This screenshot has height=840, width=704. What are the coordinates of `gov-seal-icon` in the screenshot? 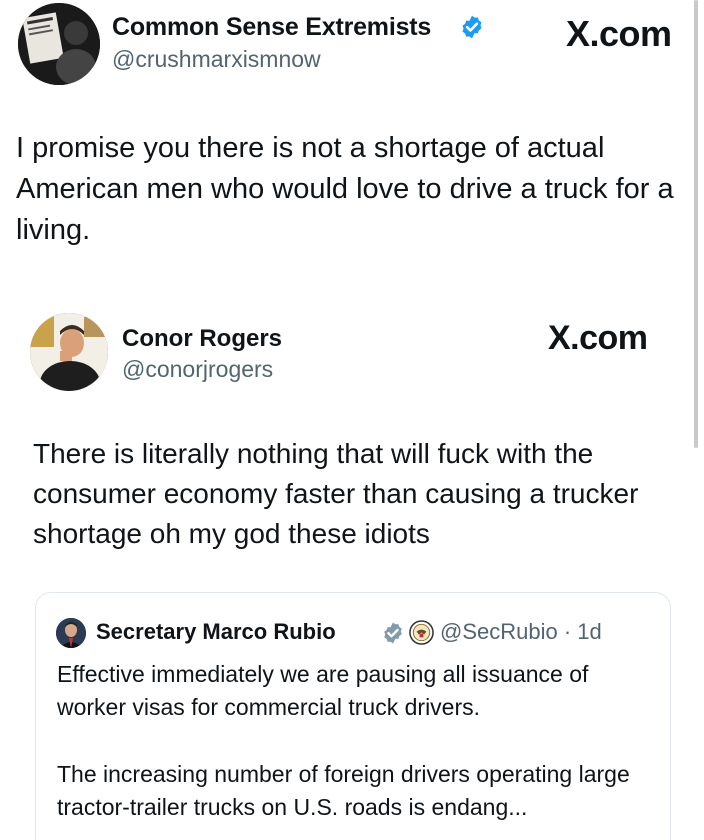 It's located at (421, 632).